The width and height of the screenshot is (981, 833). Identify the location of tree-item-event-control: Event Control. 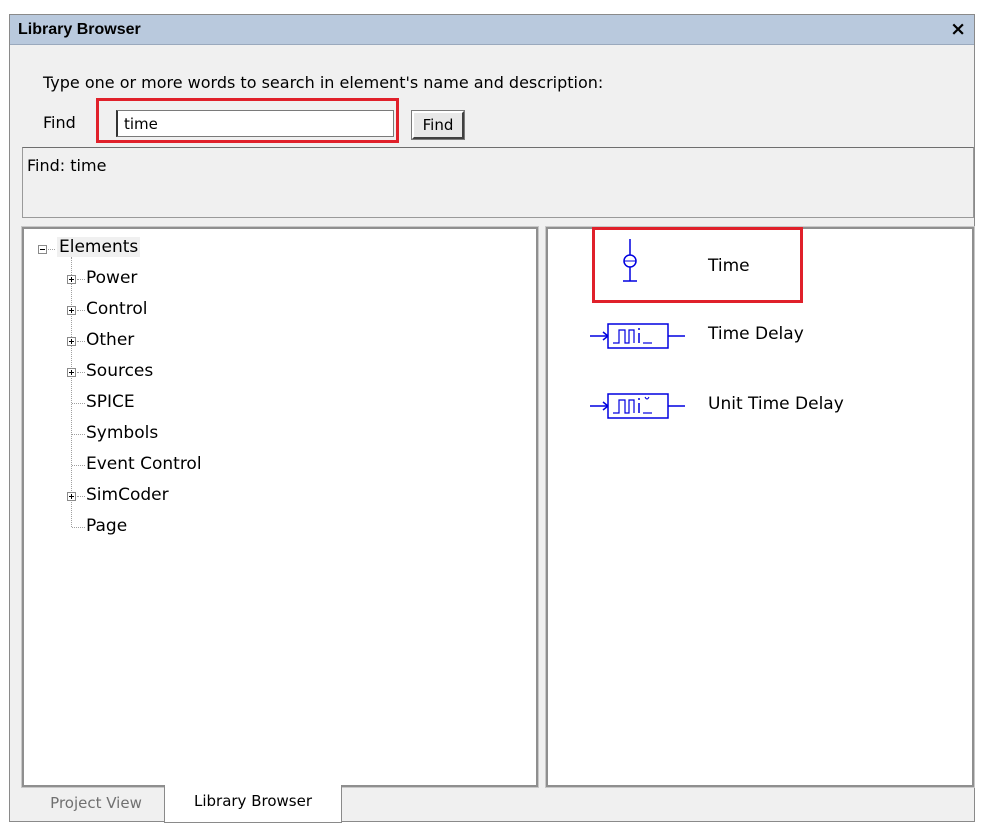
(144, 464).